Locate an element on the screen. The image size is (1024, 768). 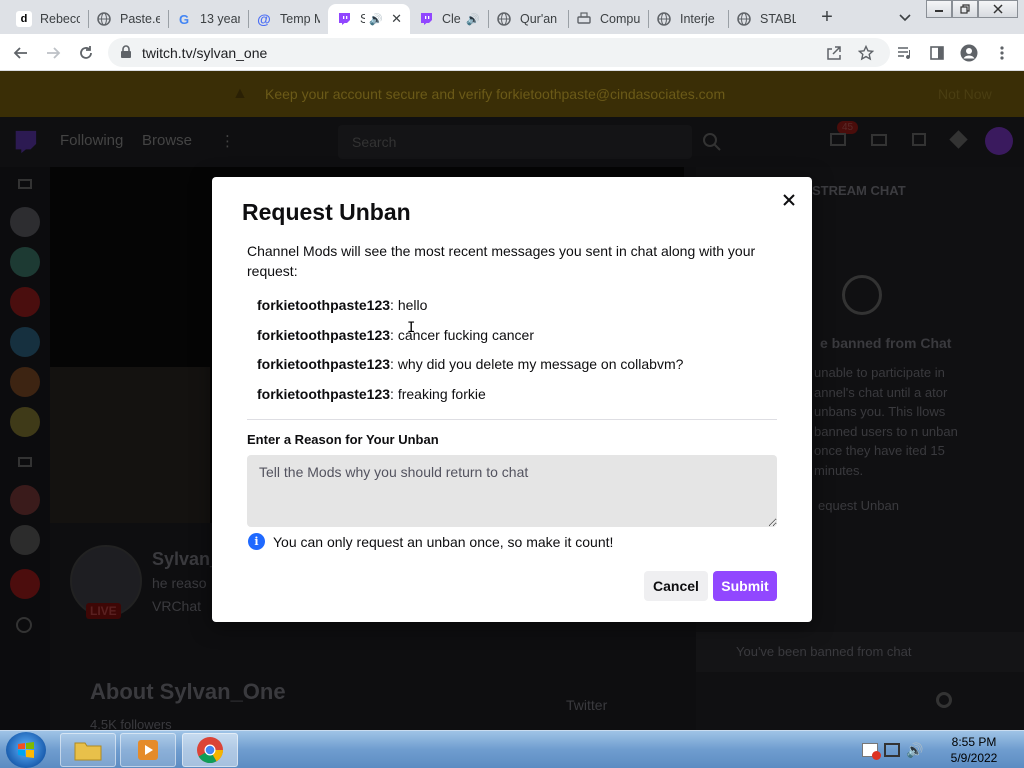
tab-search-chevron-icon is located at coordinates (905, 17).